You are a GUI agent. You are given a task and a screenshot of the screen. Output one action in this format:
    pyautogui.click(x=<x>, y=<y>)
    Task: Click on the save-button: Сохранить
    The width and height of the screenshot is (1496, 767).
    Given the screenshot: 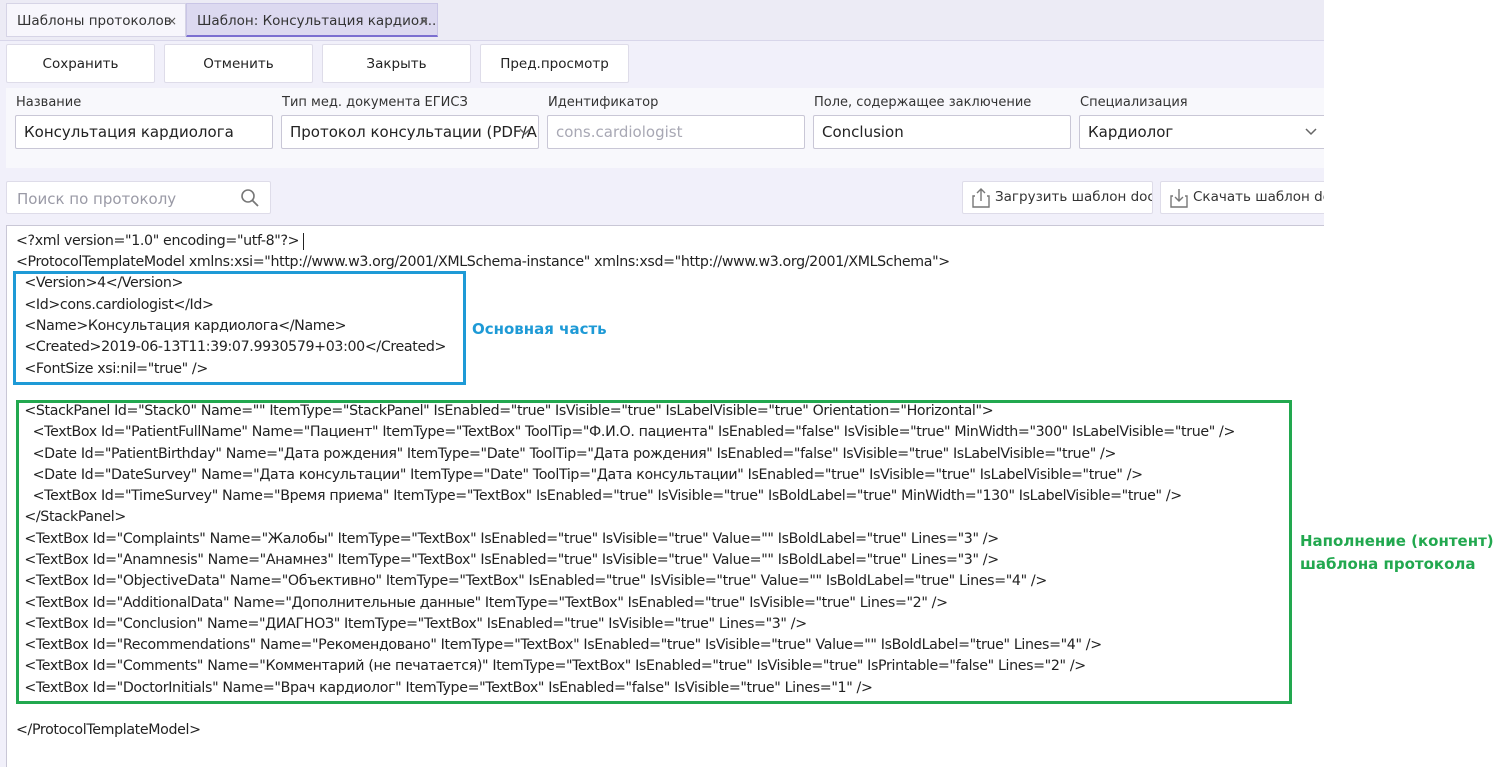 What is the action you would take?
    pyautogui.click(x=80, y=63)
    